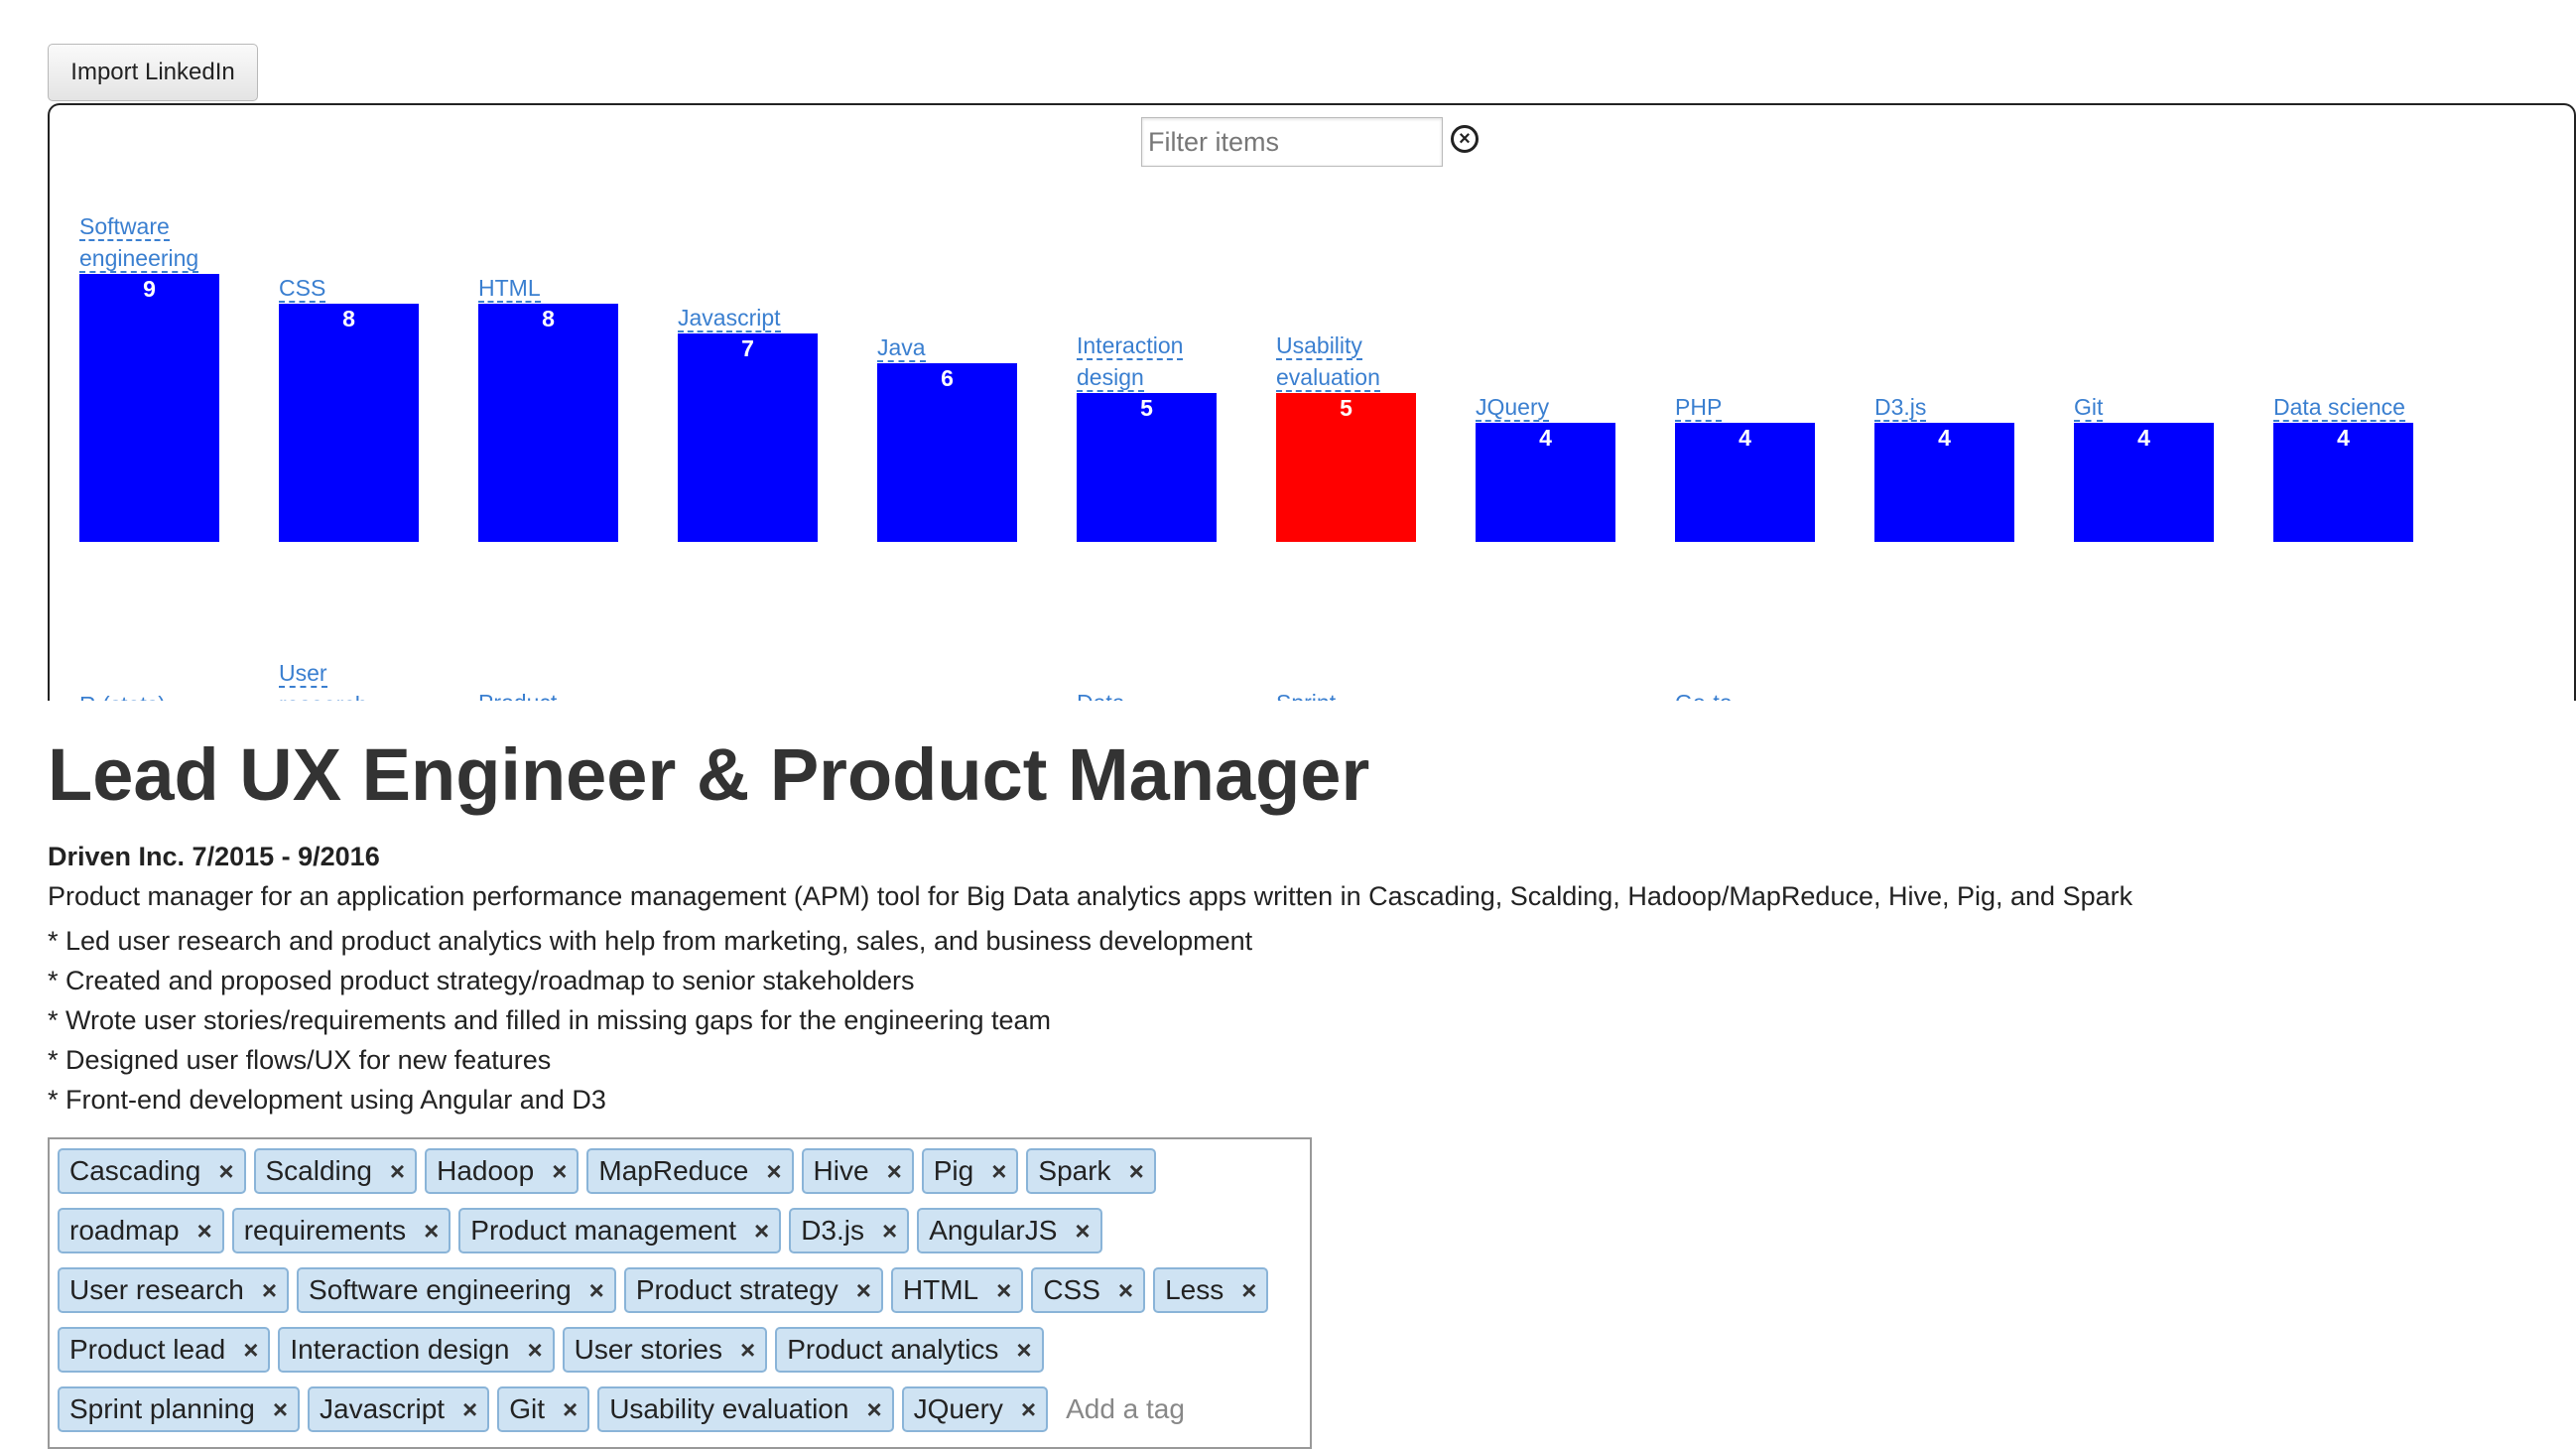  I want to click on tag-label: Git, so click(527, 1408).